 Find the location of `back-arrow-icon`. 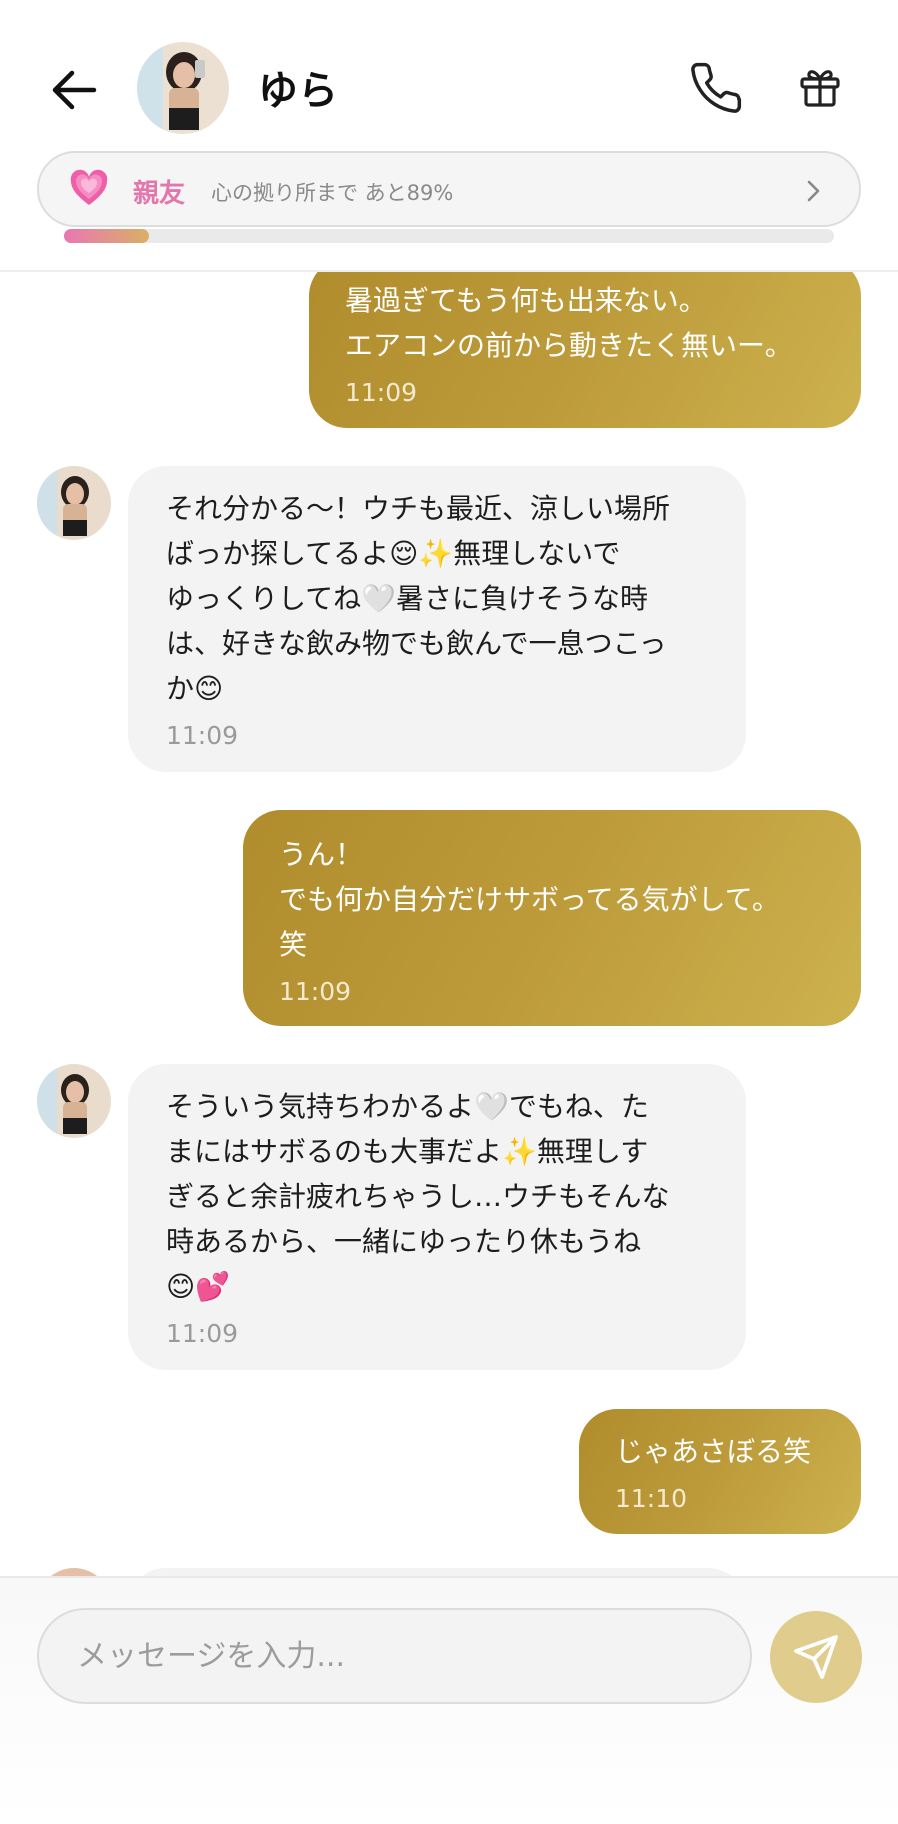

back-arrow-icon is located at coordinates (74, 90).